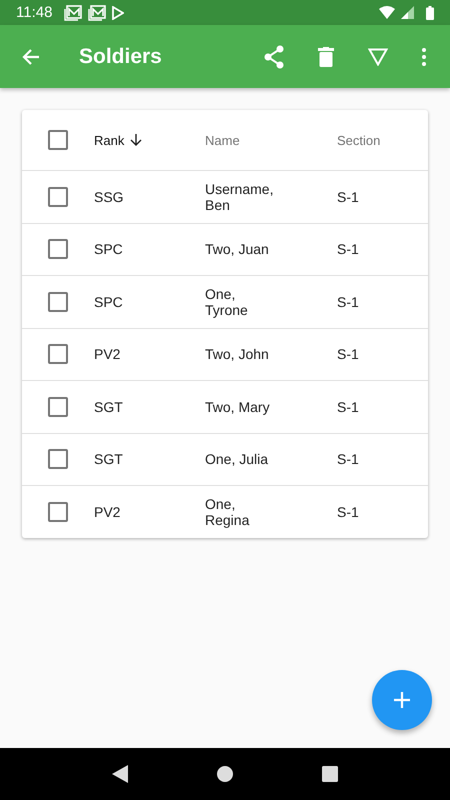  I want to click on back-icon, so click(120, 774).